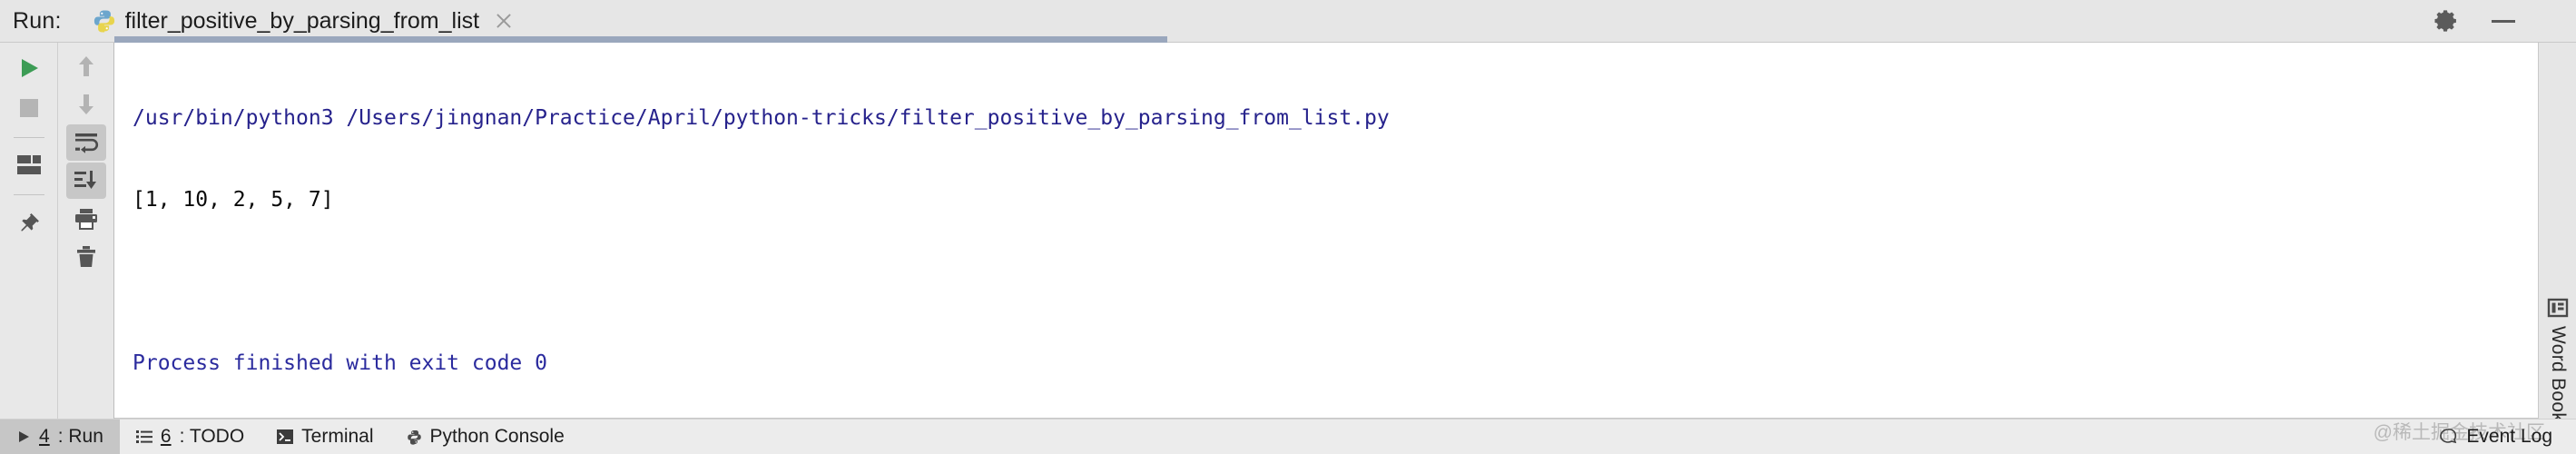 The image size is (2576, 454). I want to click on terminal-icon, so click(285, 436).